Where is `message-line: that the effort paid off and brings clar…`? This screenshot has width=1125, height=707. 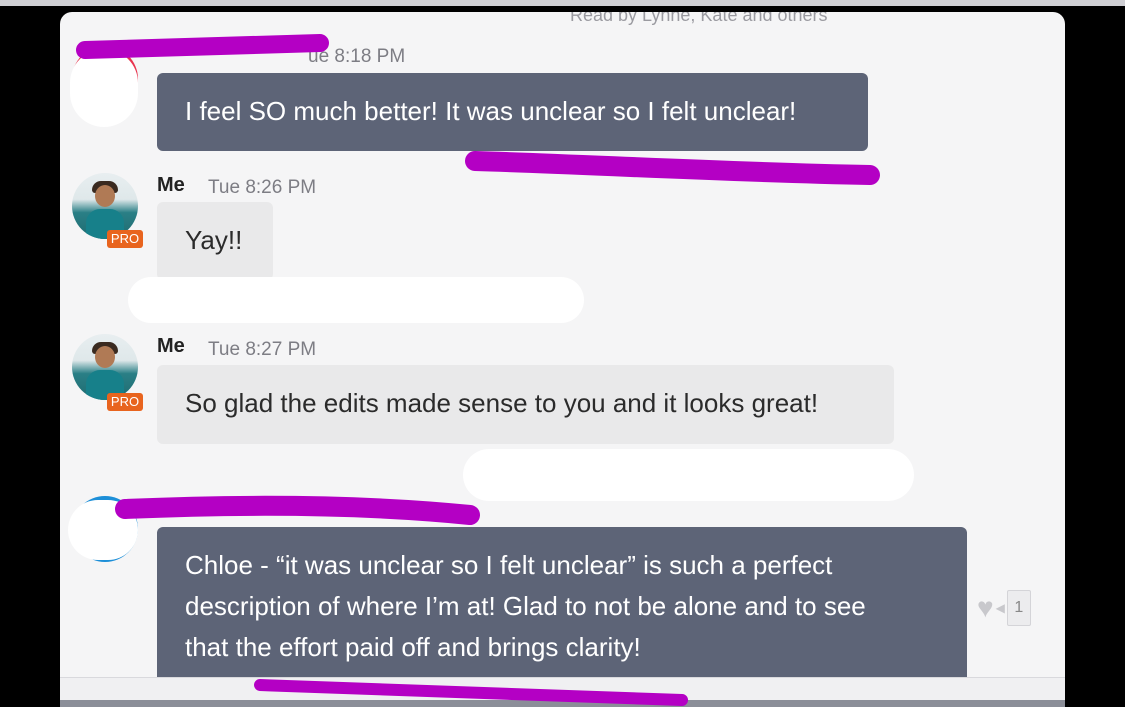
message-line: that the effort paid off and brings clar… is located at coordinates (413, 647).